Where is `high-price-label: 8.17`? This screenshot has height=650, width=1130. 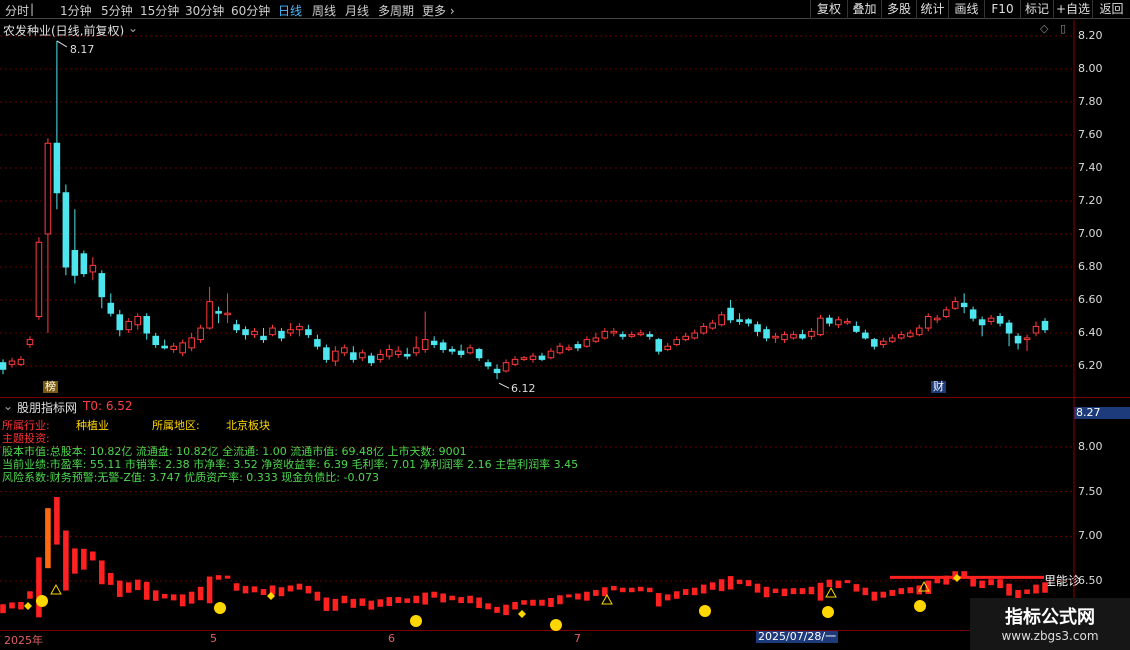 high-price-label: 8.17 is located at coordinates (82, 49).